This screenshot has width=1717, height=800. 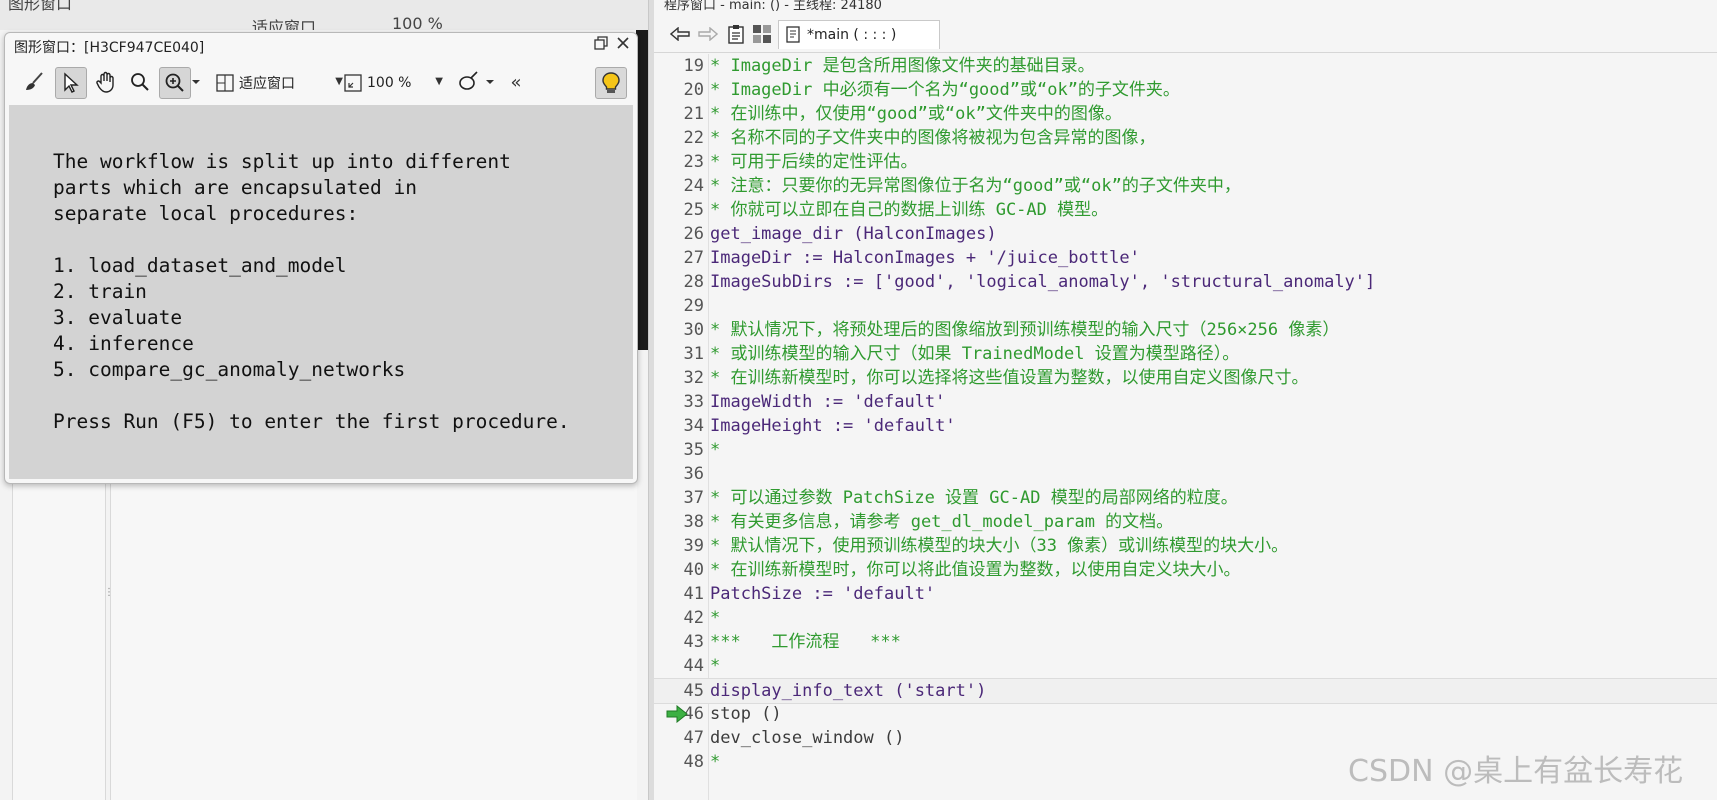 I want to click on line-number: 29, so click(x=693, y=306).